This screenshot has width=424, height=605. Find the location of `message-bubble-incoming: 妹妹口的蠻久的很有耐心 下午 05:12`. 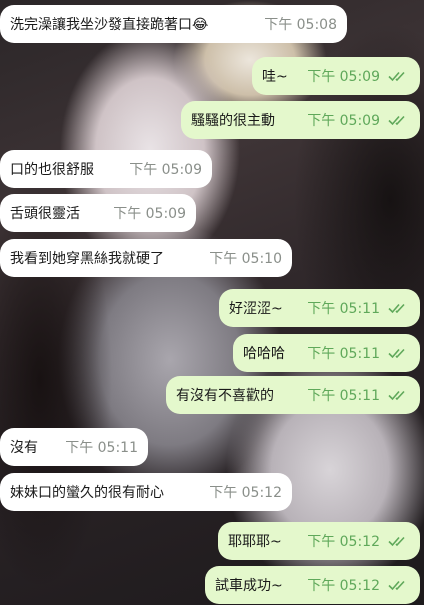

message-bubble-incoming: 妹妹口的蠻久的很有耐心 下午 05:12 is located at coordinates (146, 492).